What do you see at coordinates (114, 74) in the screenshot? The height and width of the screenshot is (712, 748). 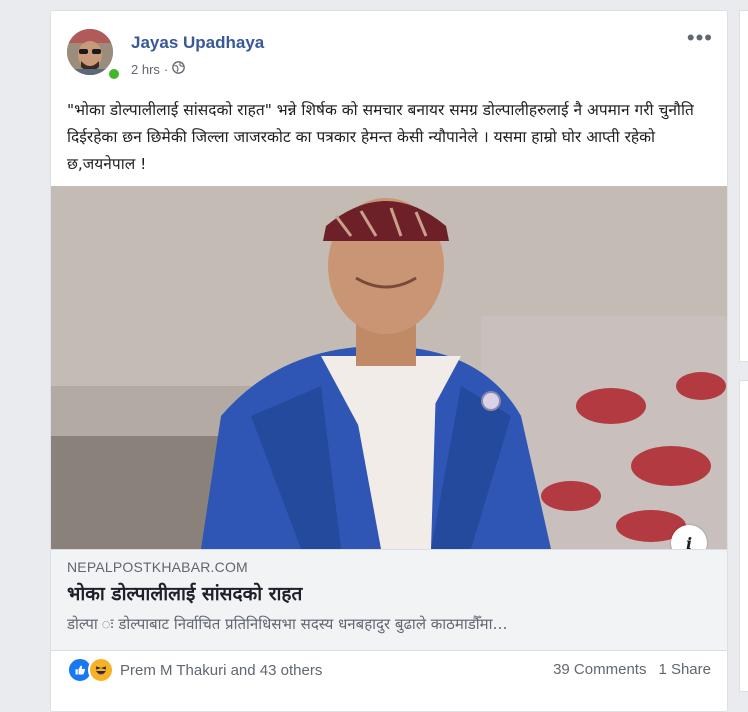 I see `online-status-indicator` at bounding box center [114, 74].